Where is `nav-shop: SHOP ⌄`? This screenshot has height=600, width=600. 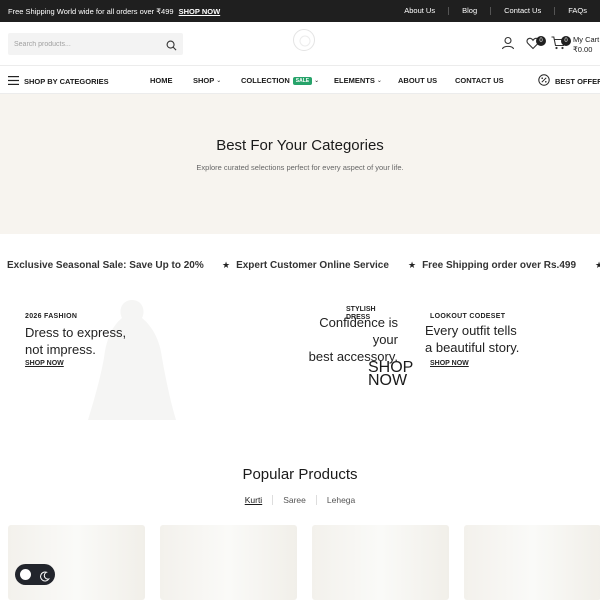
nav-shop: SHOP ⌄ is located at coordinates (207, 80).